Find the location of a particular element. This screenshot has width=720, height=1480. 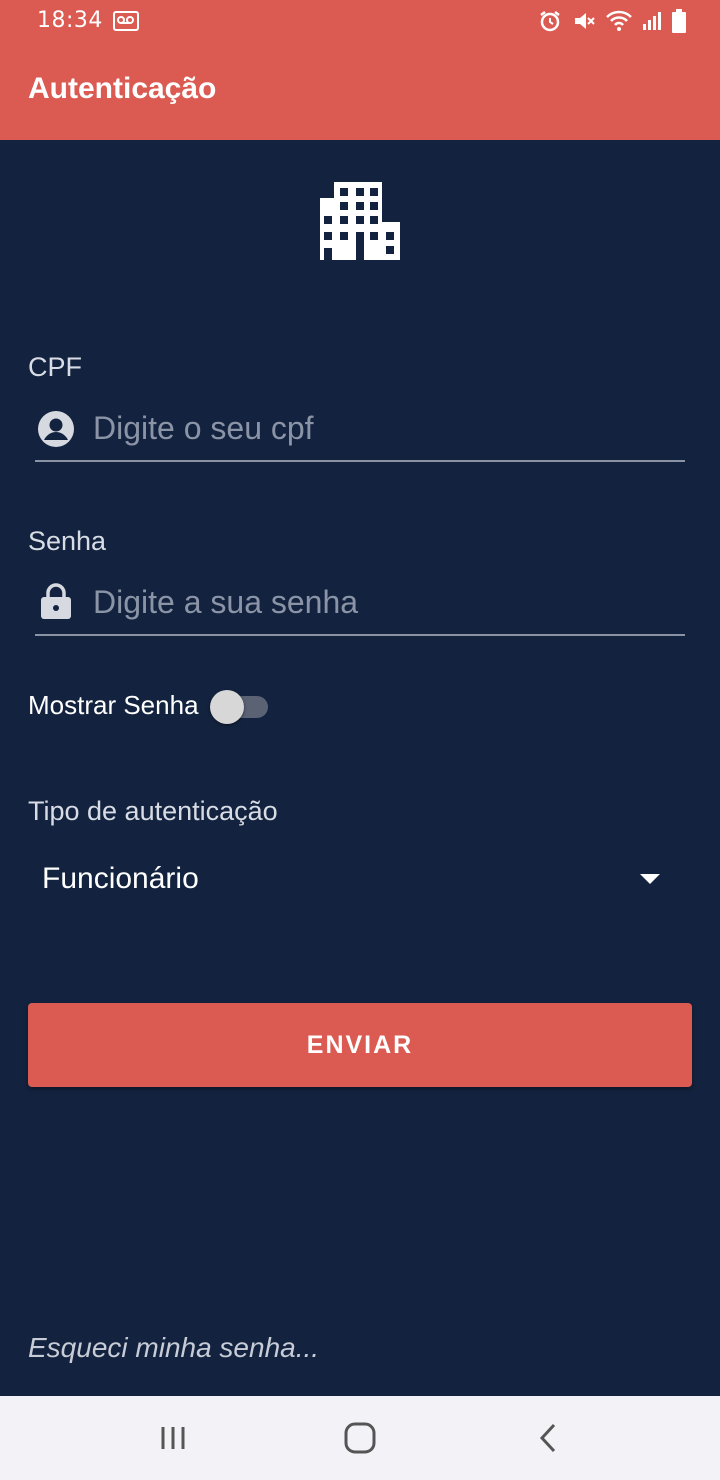

app-bar: Autenticação is located at coordinates (360, 92).